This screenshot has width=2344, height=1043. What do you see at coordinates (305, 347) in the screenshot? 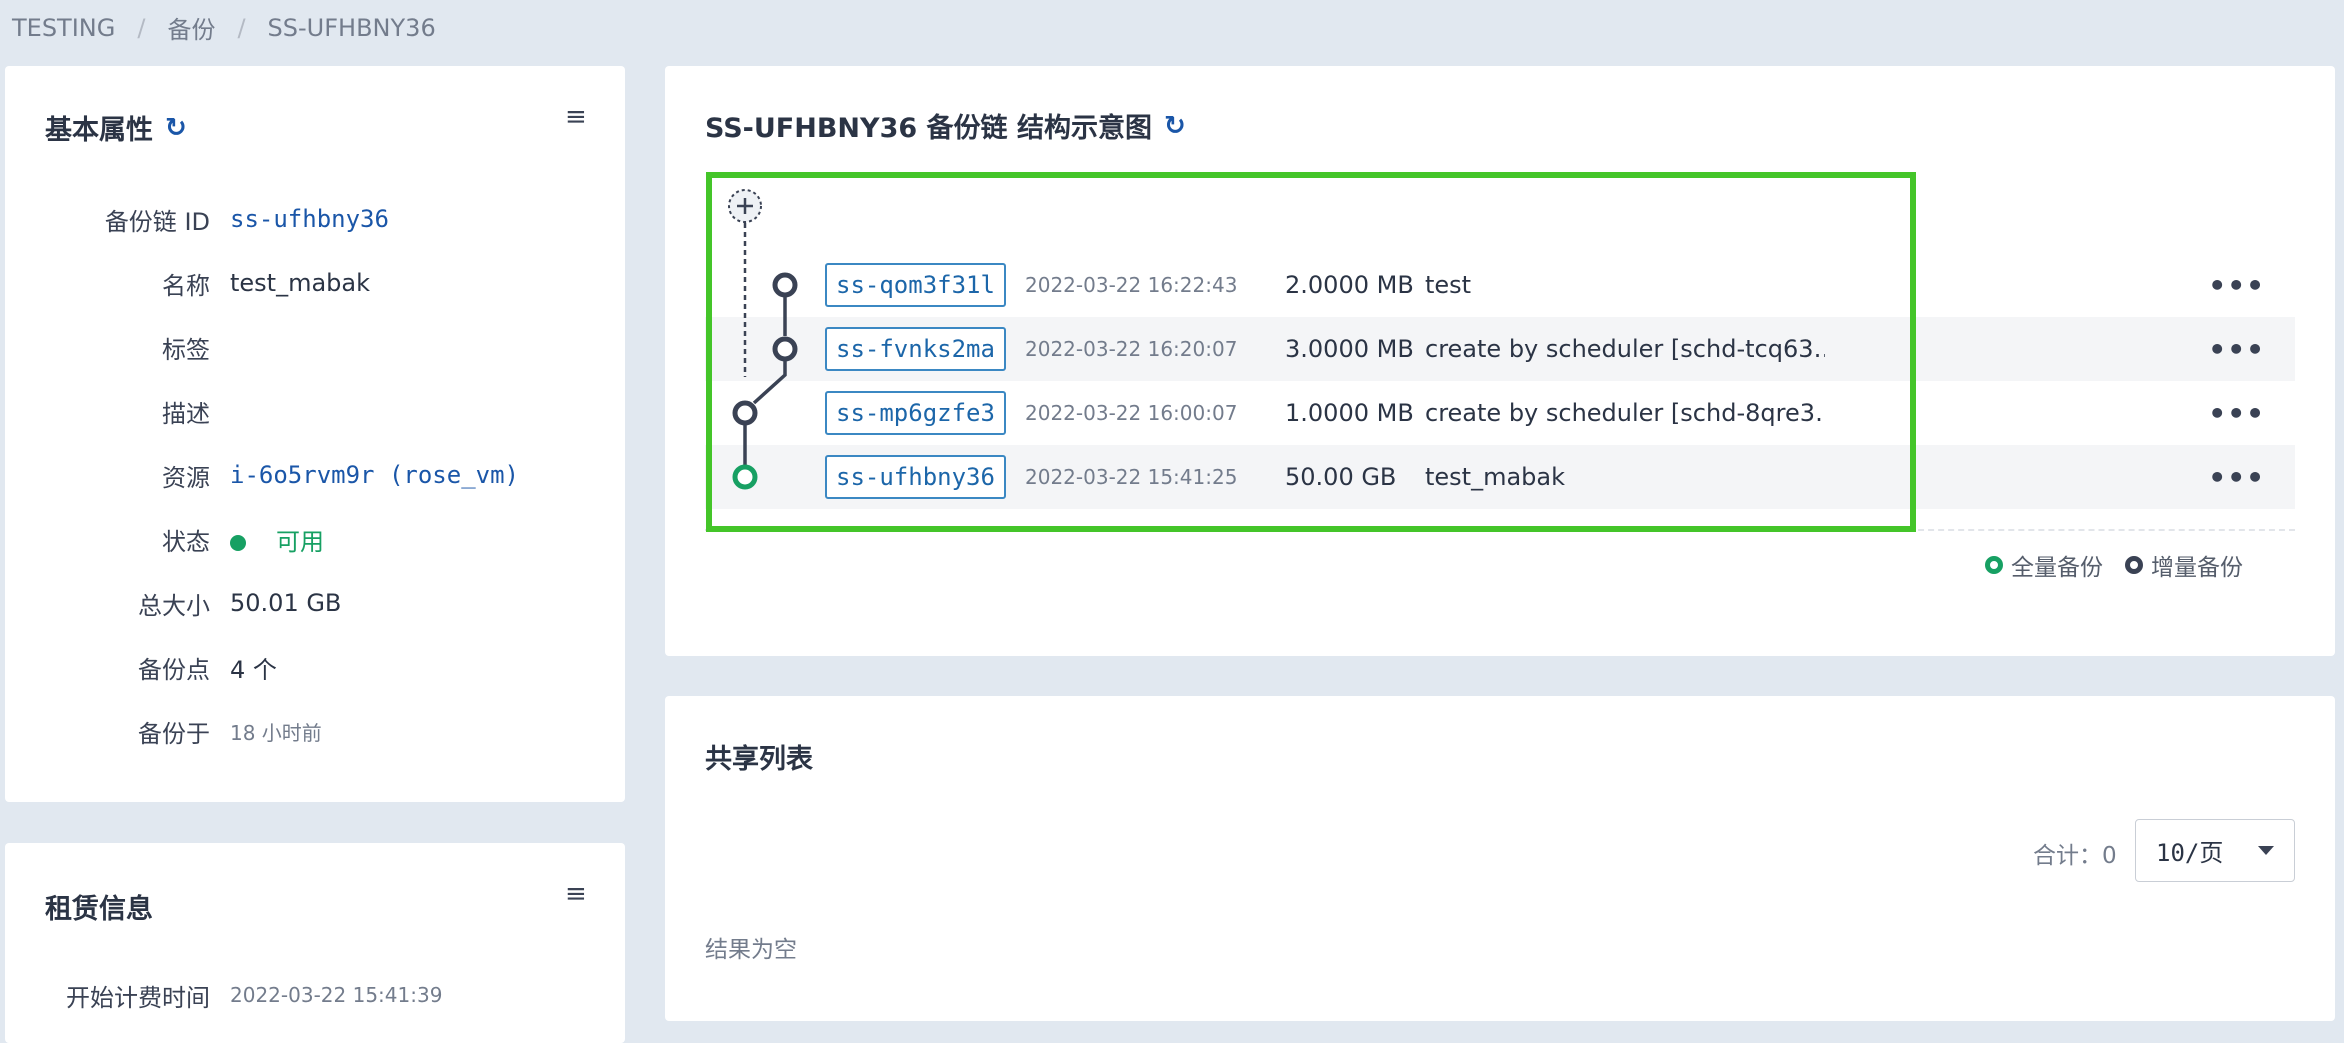
I see `prop-row-tags: 标签` at bounding box center [305, 347].